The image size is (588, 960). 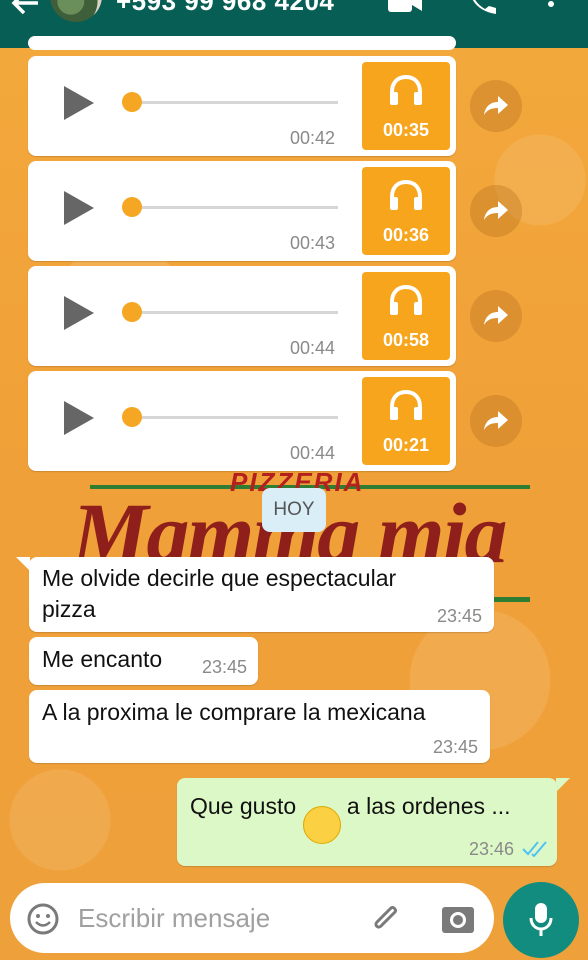 I want to click on incoming-message: Me encanto 23:45, so click(x=143, y=661).